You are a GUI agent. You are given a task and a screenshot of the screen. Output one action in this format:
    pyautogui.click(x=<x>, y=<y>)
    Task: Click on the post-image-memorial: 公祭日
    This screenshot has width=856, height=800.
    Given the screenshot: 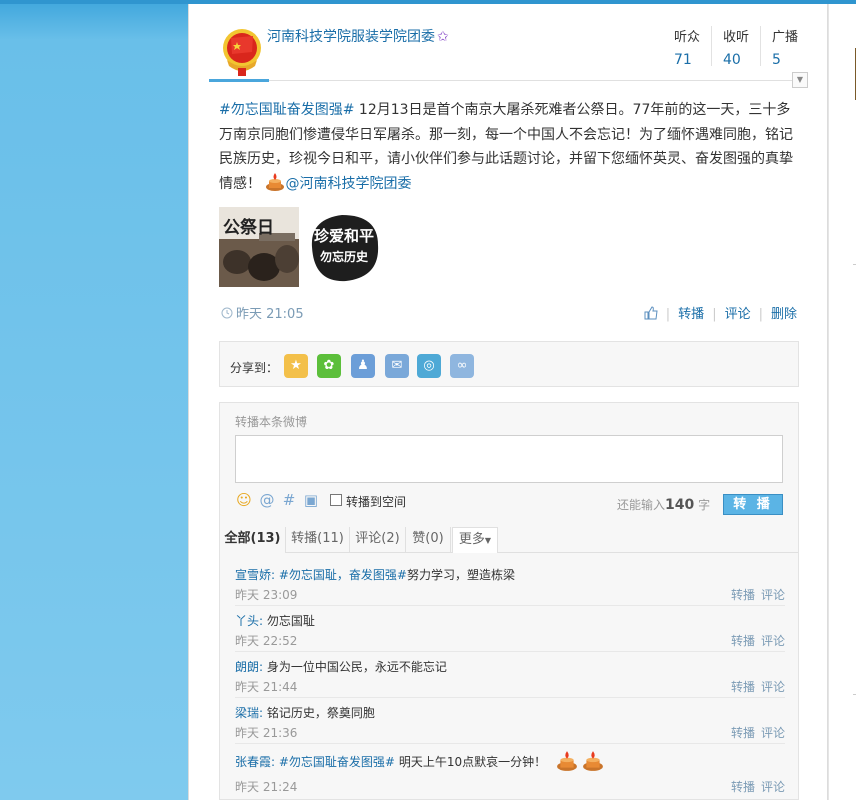 What is the action you would take?
    pyautogui.click(x=259, y=247)
    